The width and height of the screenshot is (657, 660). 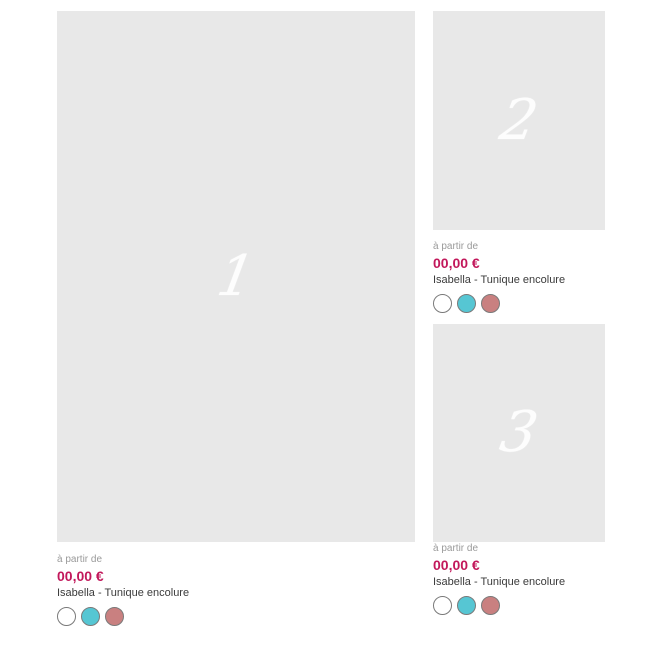 I want to click on product-number: 2, so click(x=519, y=120).